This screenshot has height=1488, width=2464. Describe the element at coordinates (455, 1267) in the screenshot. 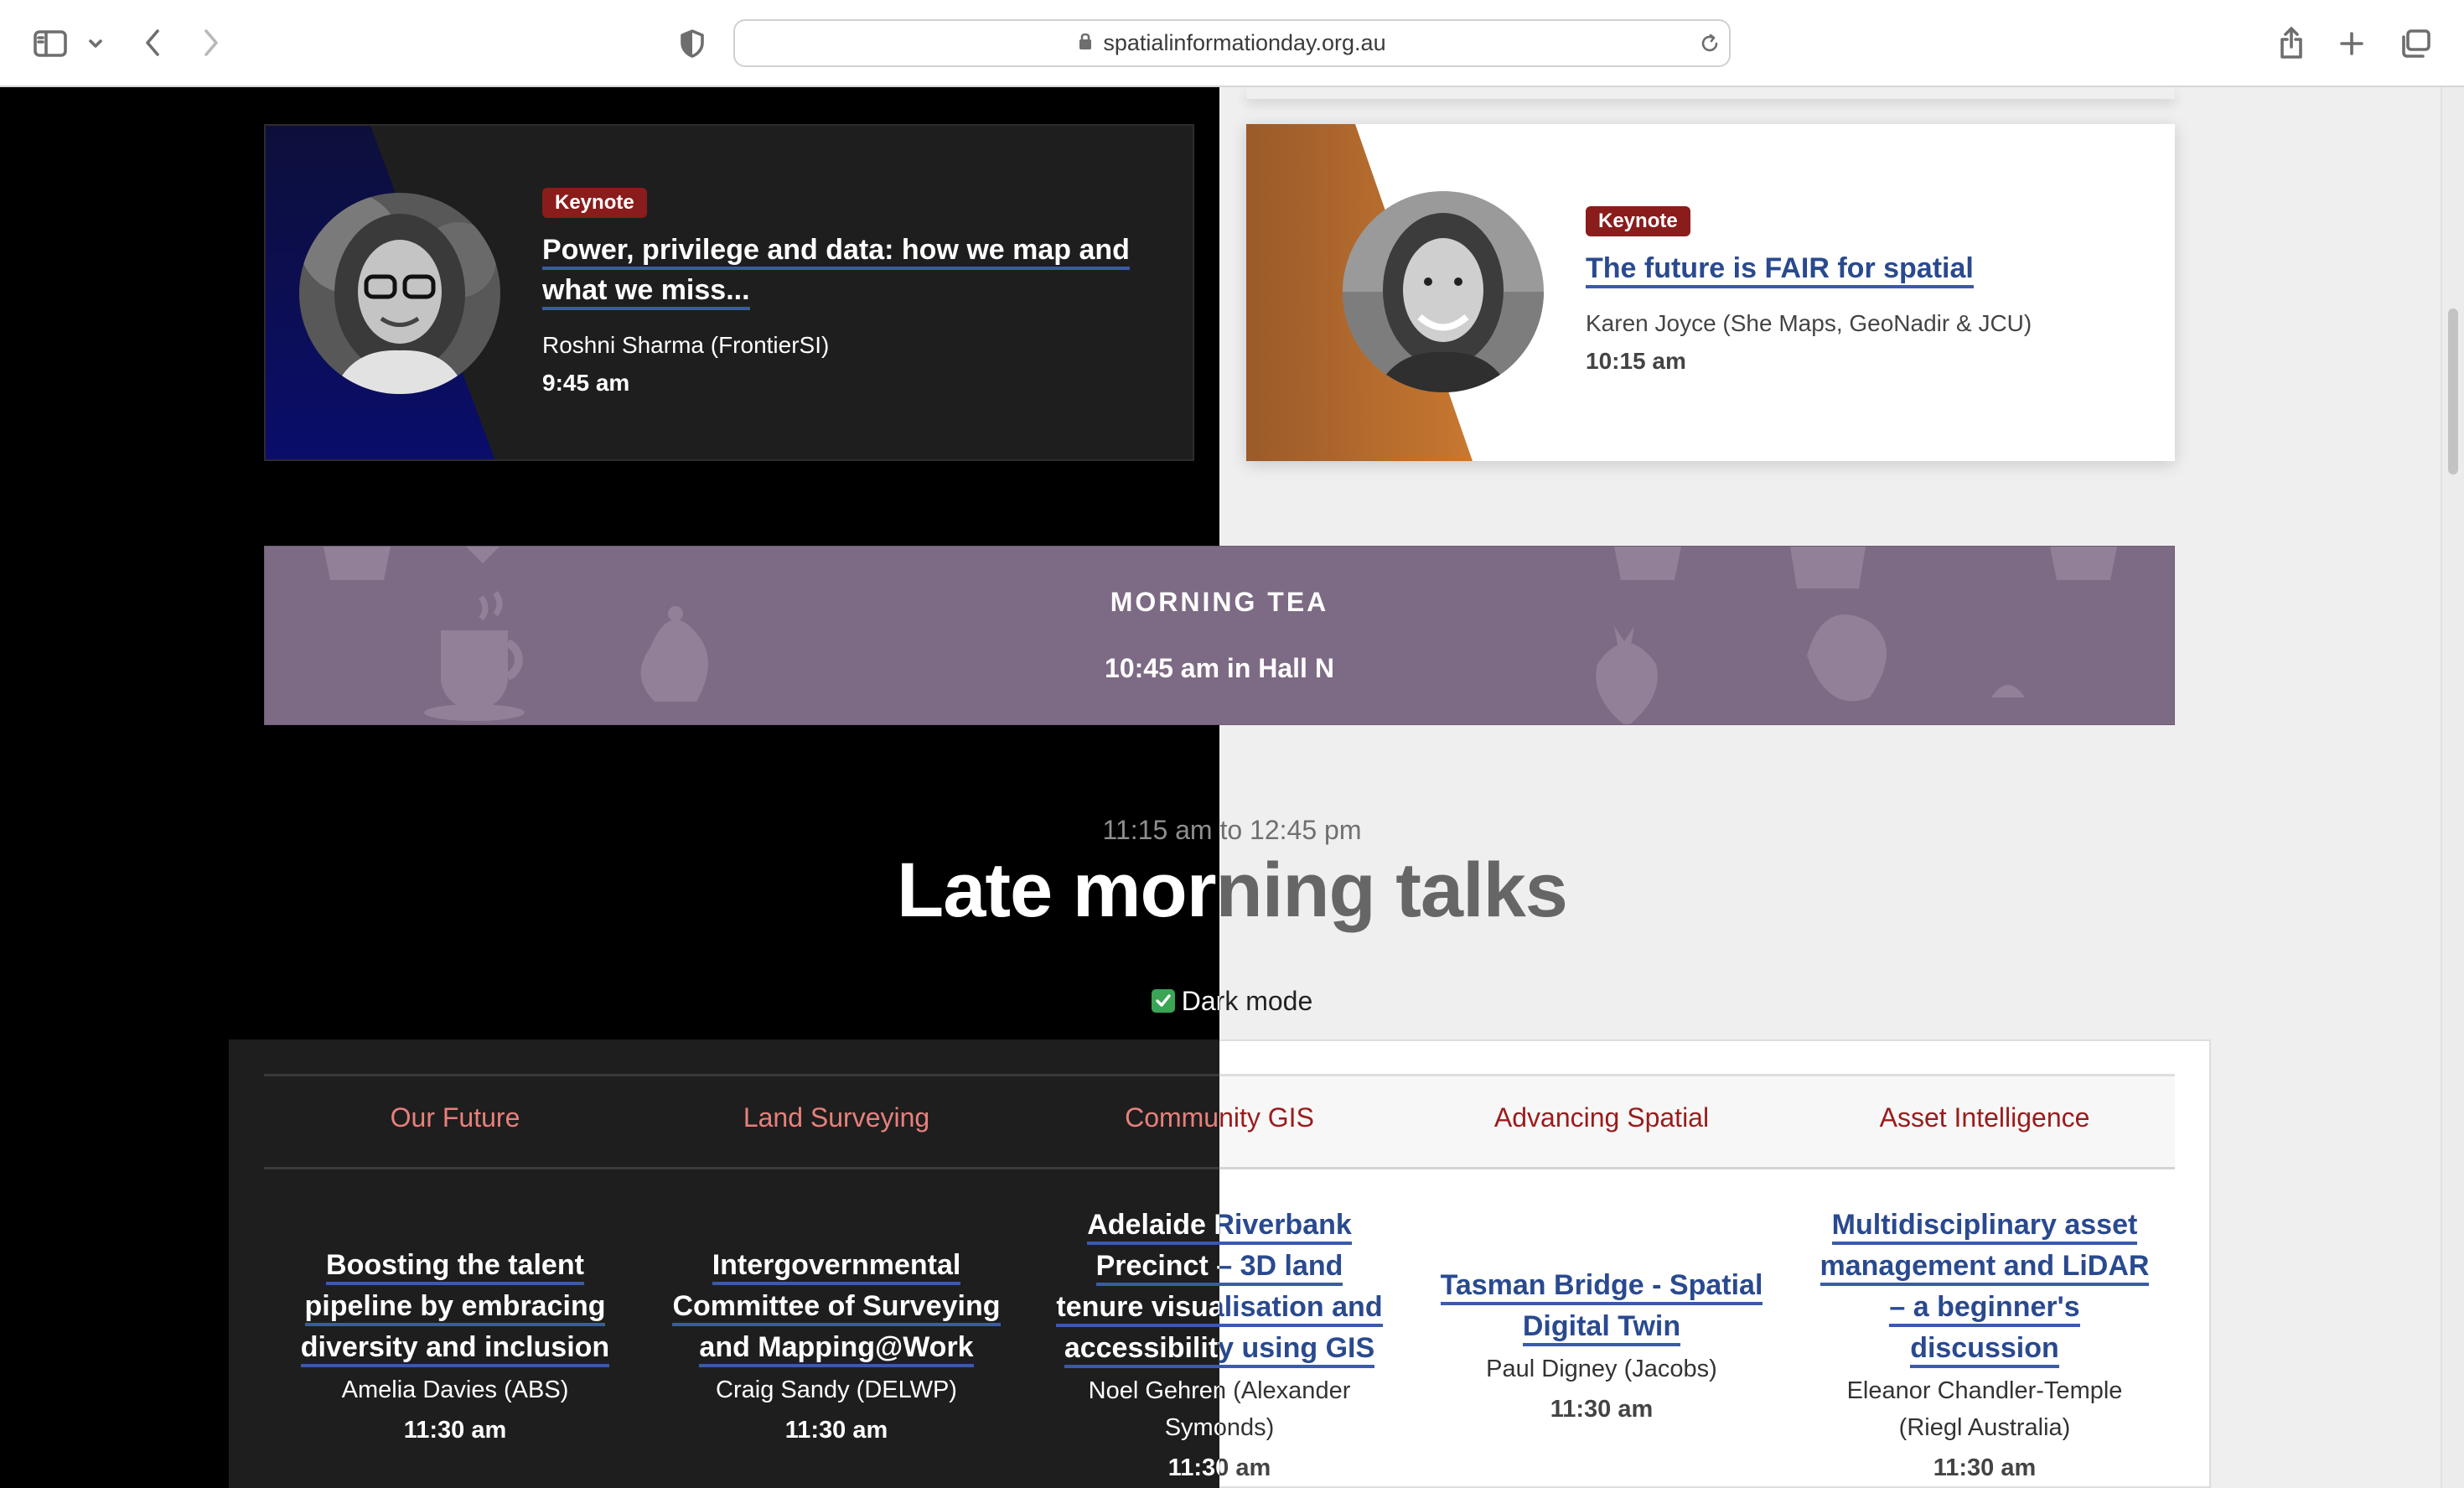

I see `talk-title-line: Boosting the talent` at that location.